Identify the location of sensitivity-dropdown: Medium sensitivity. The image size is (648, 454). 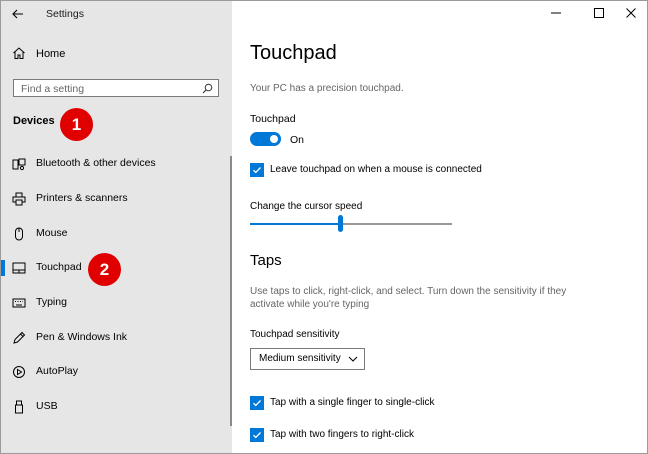
(307, 359).